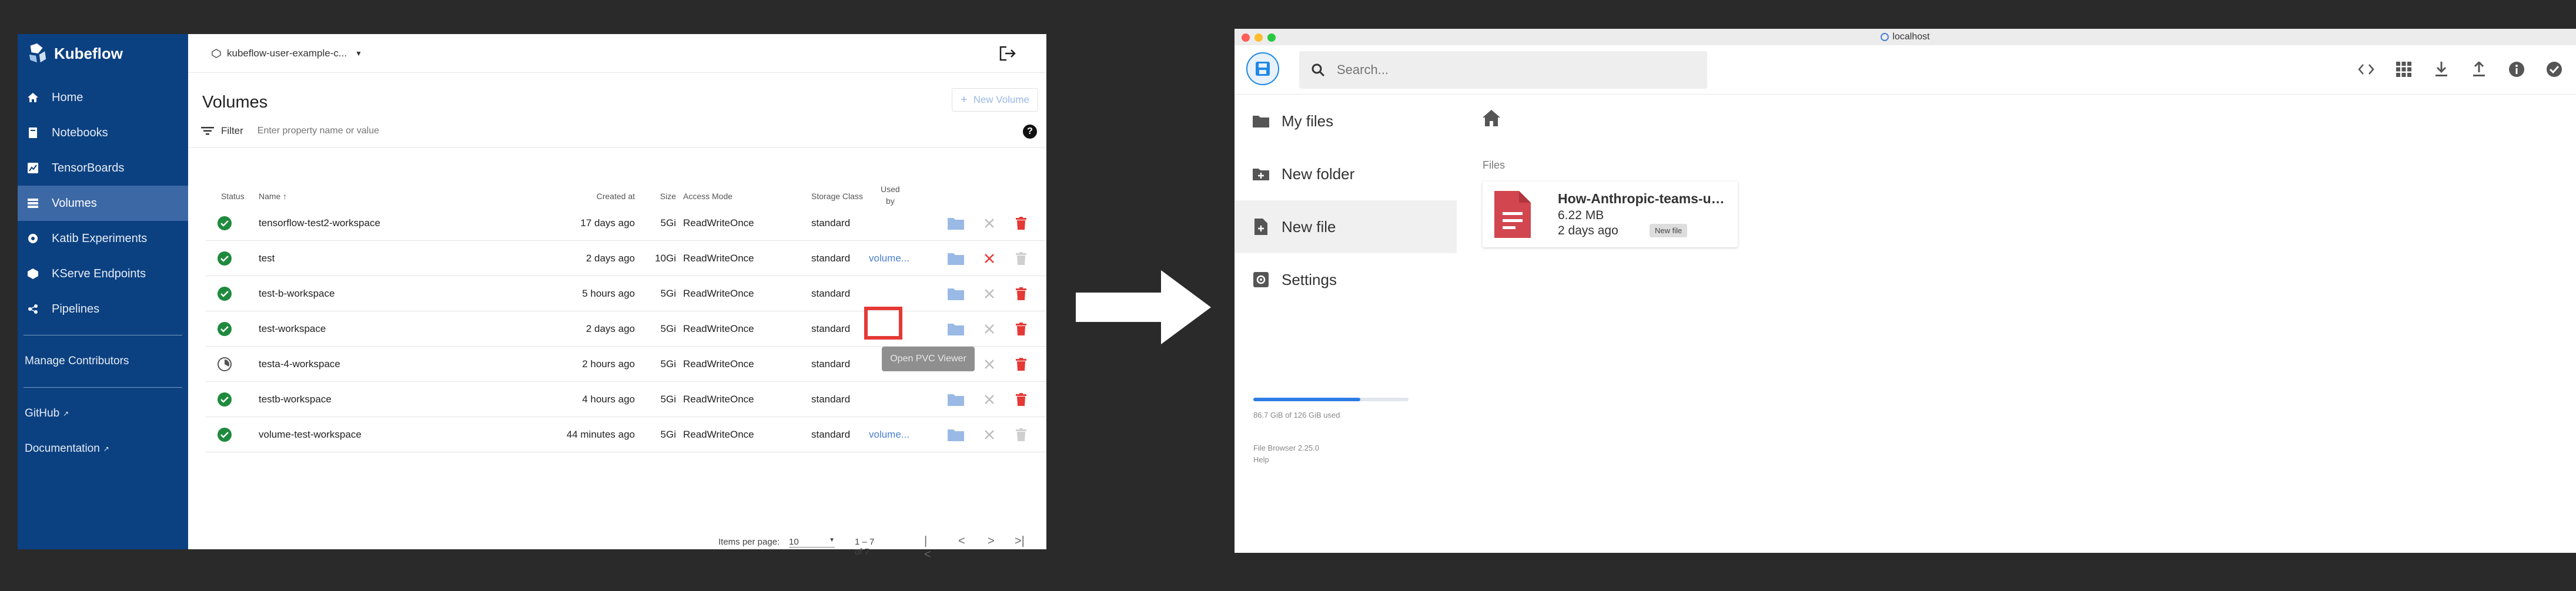 Image resolution: width=2576 pixels, height=591 pixels. I want to click on volume-name: test, so click(267, 258).